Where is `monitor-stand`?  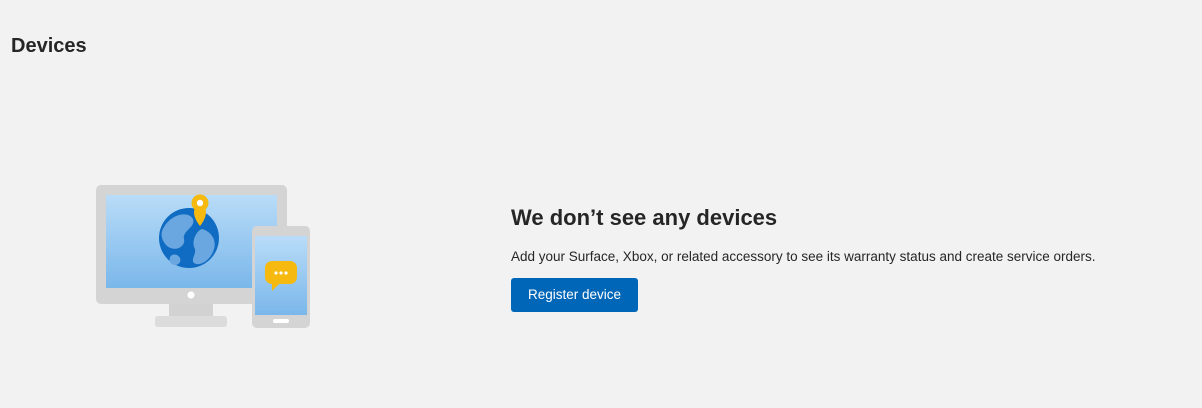 monitor-stand is located at coordinates (191, 310).